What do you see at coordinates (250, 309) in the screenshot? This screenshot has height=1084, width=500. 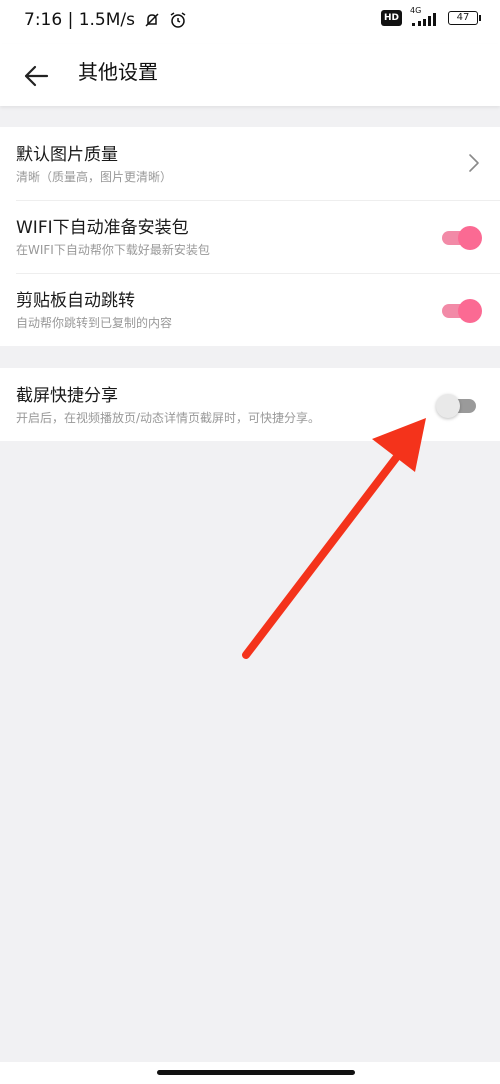 I see `setting-clipboard-jump: 剪贴板自动跳转 自动帮你跳转到已复制的内容` at bounding box center [250, 309].